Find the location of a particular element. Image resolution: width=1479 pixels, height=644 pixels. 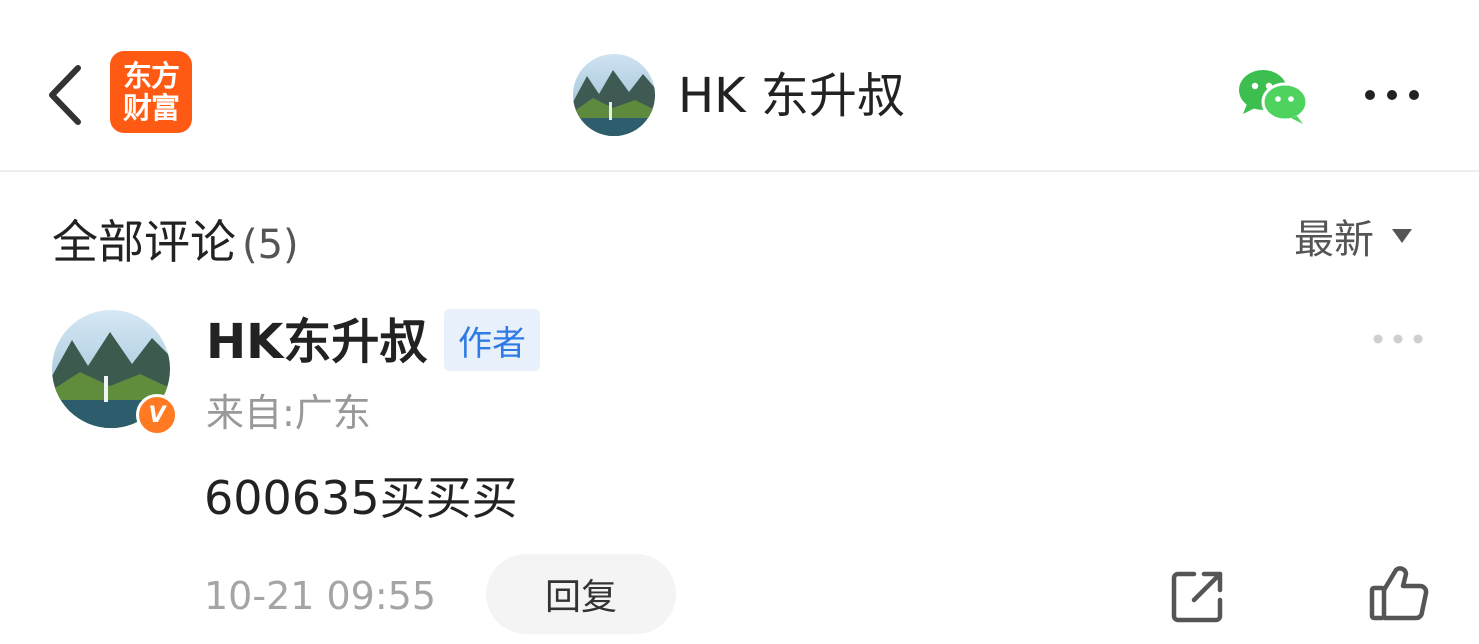

sort-dropdown: 最新 is located at coordinates (1353, 236).